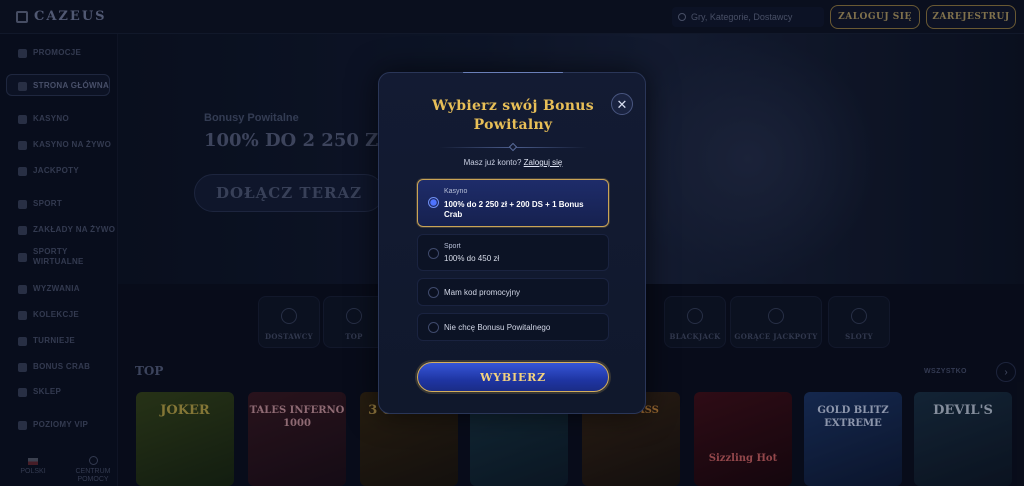 Image resolution: width=1024 pixels, height=486 pixels. What do you see at coordinates (492, 162) in the screenshot?
I see `account-question: Masz już konto?` at bounding box center [492, 162].